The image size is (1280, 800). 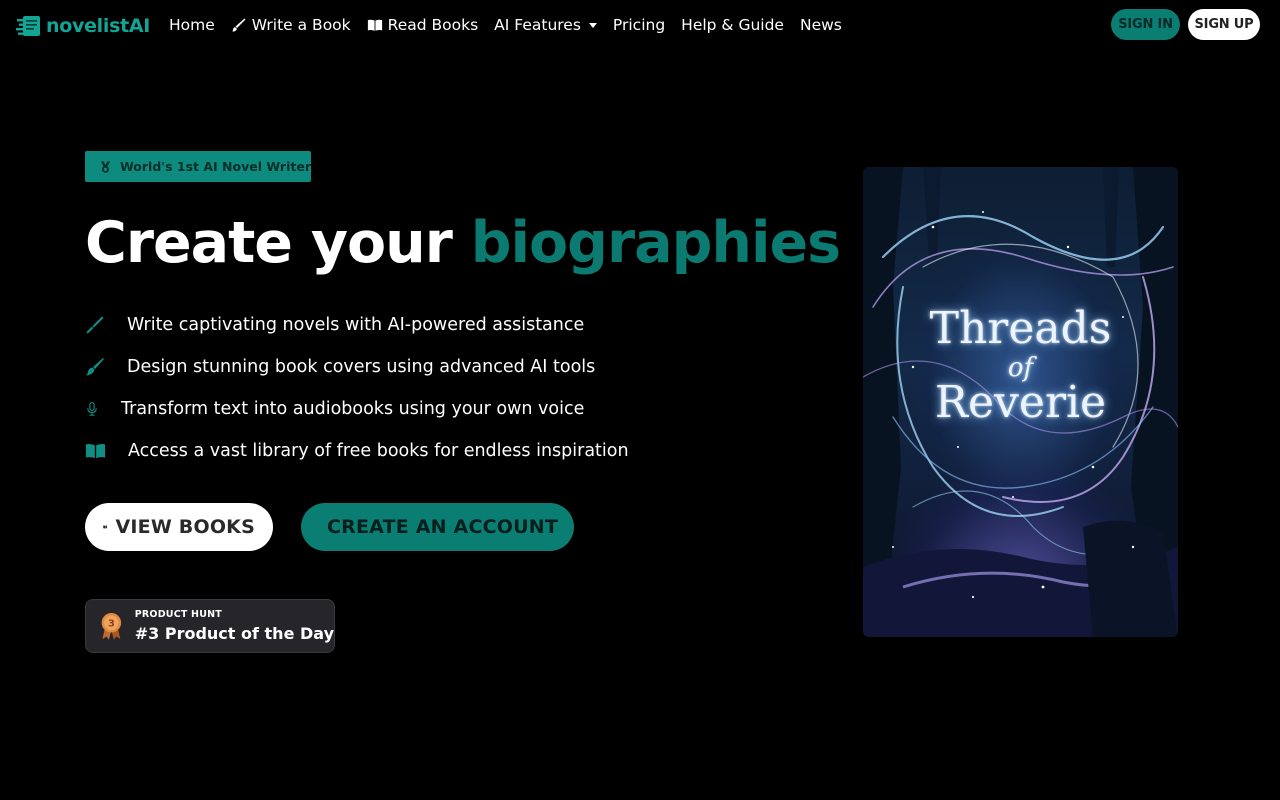 I want to click on product-hunt-text: PRODUCT HUNT #3 Product of the Day, so click(x=234, y=626).